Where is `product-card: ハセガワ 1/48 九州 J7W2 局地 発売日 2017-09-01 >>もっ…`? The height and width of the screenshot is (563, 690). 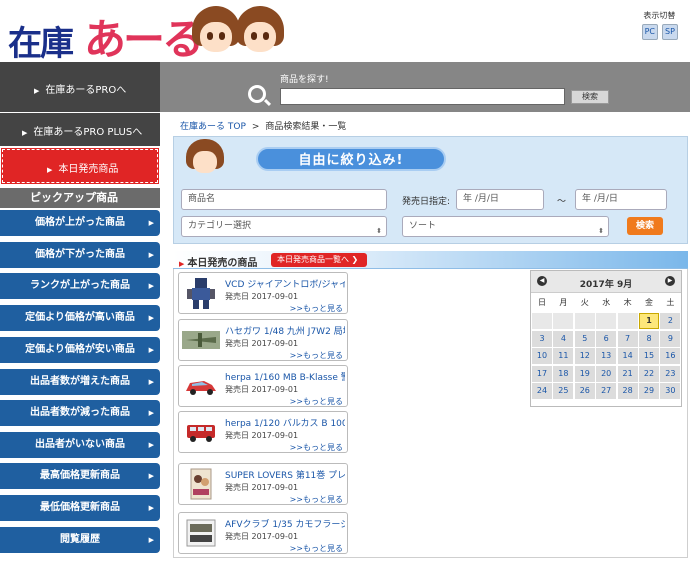 product-card: ハセガワ 1/48 九州 J7W2 局地 発売日 2017-09-01 >>もっ… is located at coordinates (263, 340).